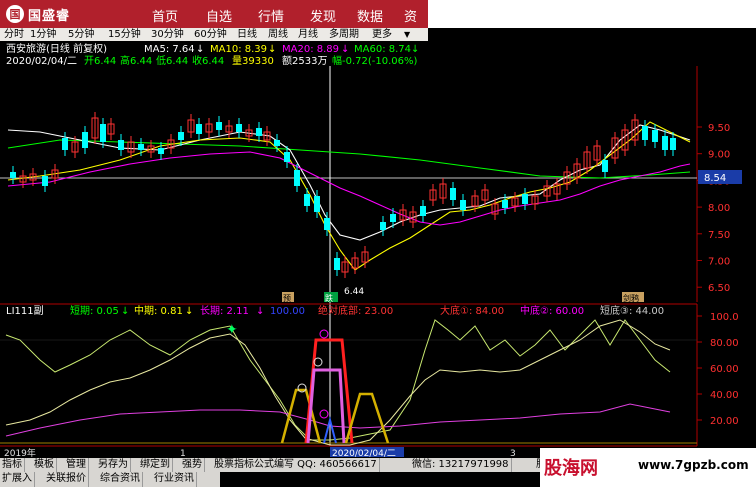 This screenshot has height=487, width=756. What do you see at coordinates (189, 311) in the screenshot?
I see `mid-arrow-icon: ↓` at bounding box center [189, 311].